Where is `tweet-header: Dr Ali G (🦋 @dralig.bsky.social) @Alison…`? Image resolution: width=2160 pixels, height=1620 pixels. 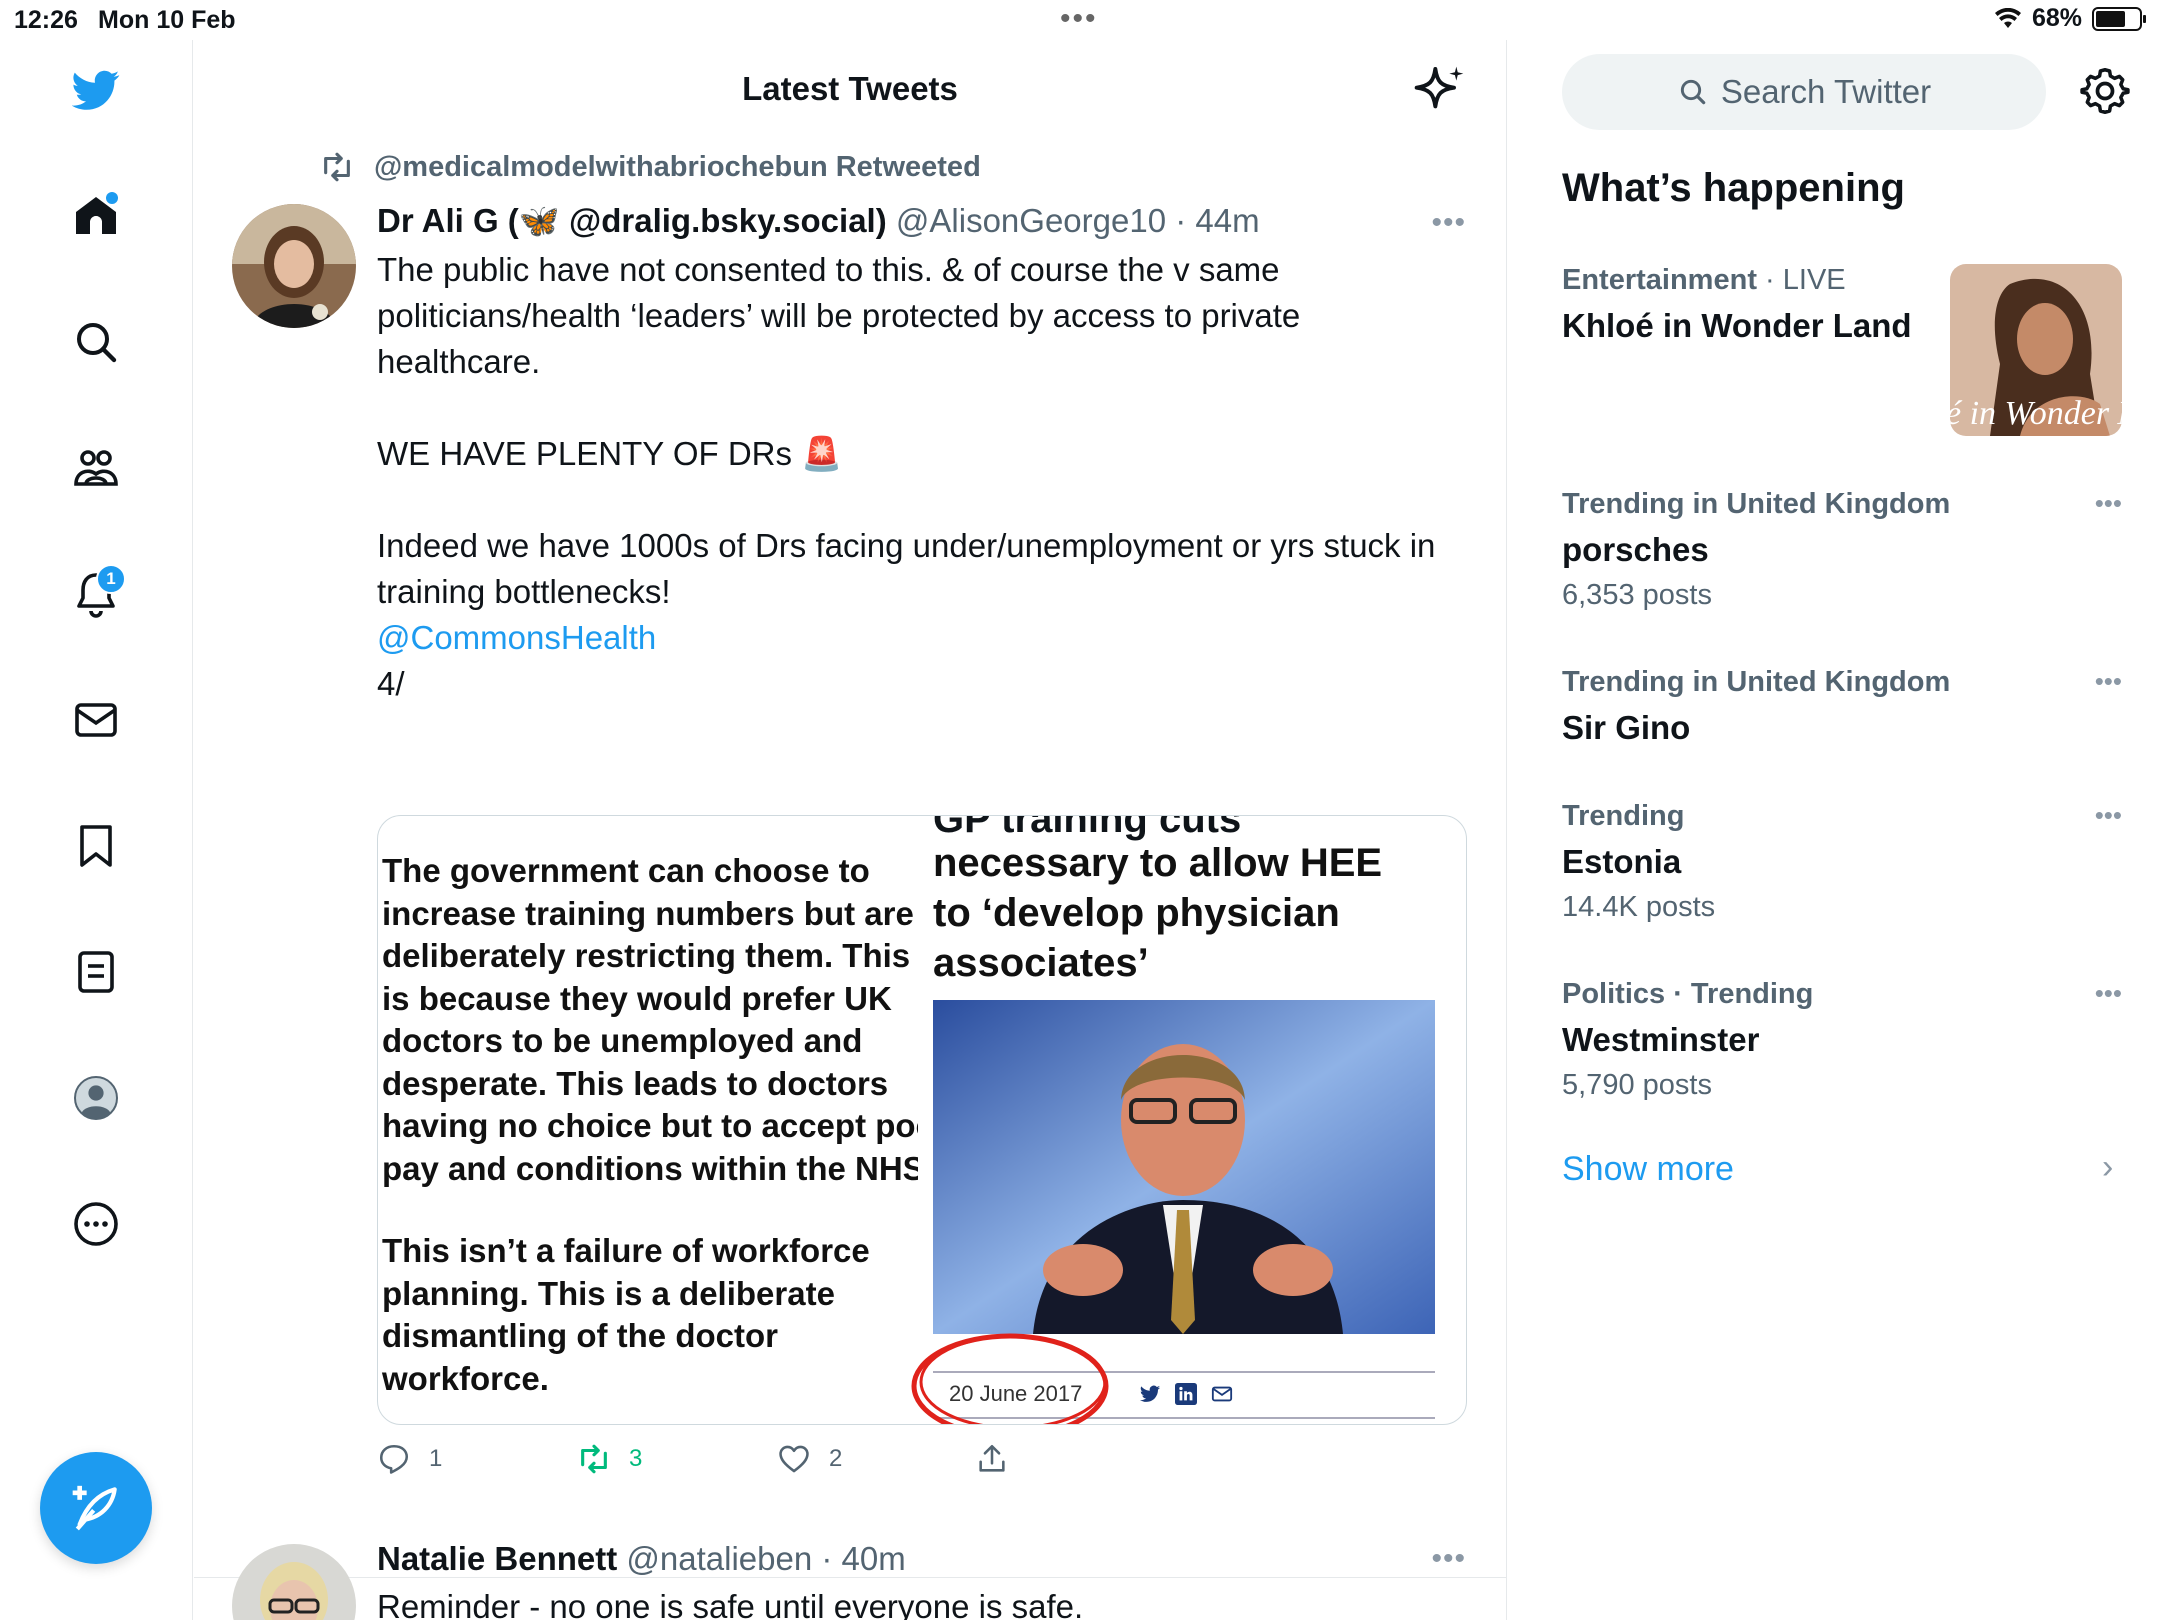
tweet-header: Dr Ali G (🦋 @dralig.bsky.social) @Alison… is located at coordinates (921, 221).